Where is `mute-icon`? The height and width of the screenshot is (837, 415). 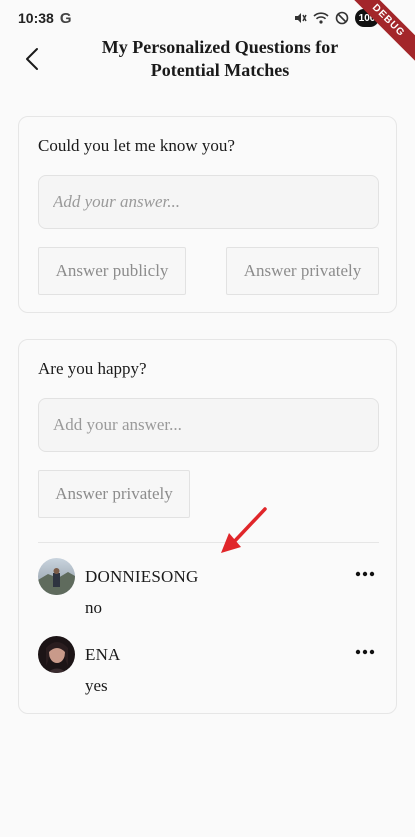 mute-icon is located at coordinates (301, 18).